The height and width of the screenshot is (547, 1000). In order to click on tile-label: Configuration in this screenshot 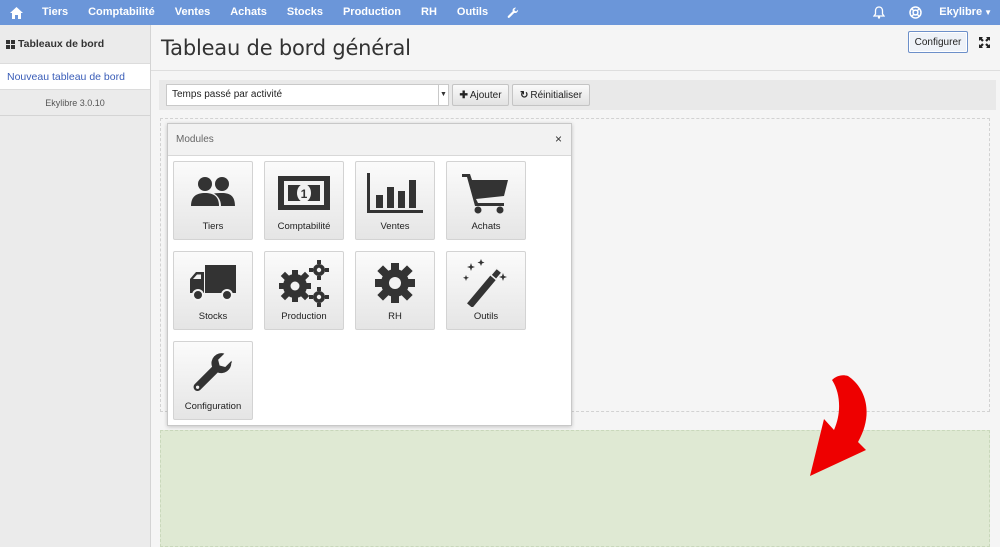, I will do `click(213, 406)`.